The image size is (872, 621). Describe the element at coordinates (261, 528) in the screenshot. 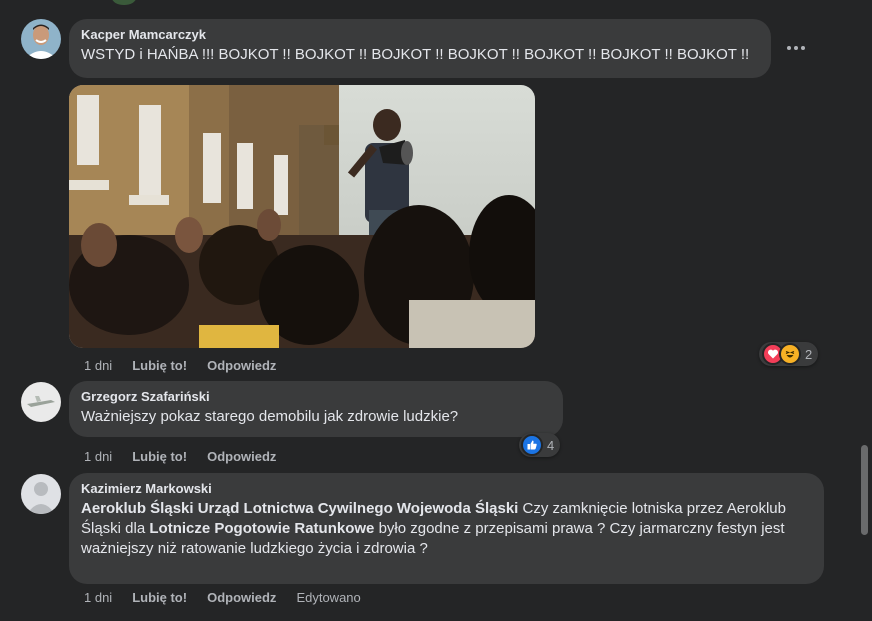

I see `mention-tag: Lotnicze Pogotowie Ratunkowe` at that location.